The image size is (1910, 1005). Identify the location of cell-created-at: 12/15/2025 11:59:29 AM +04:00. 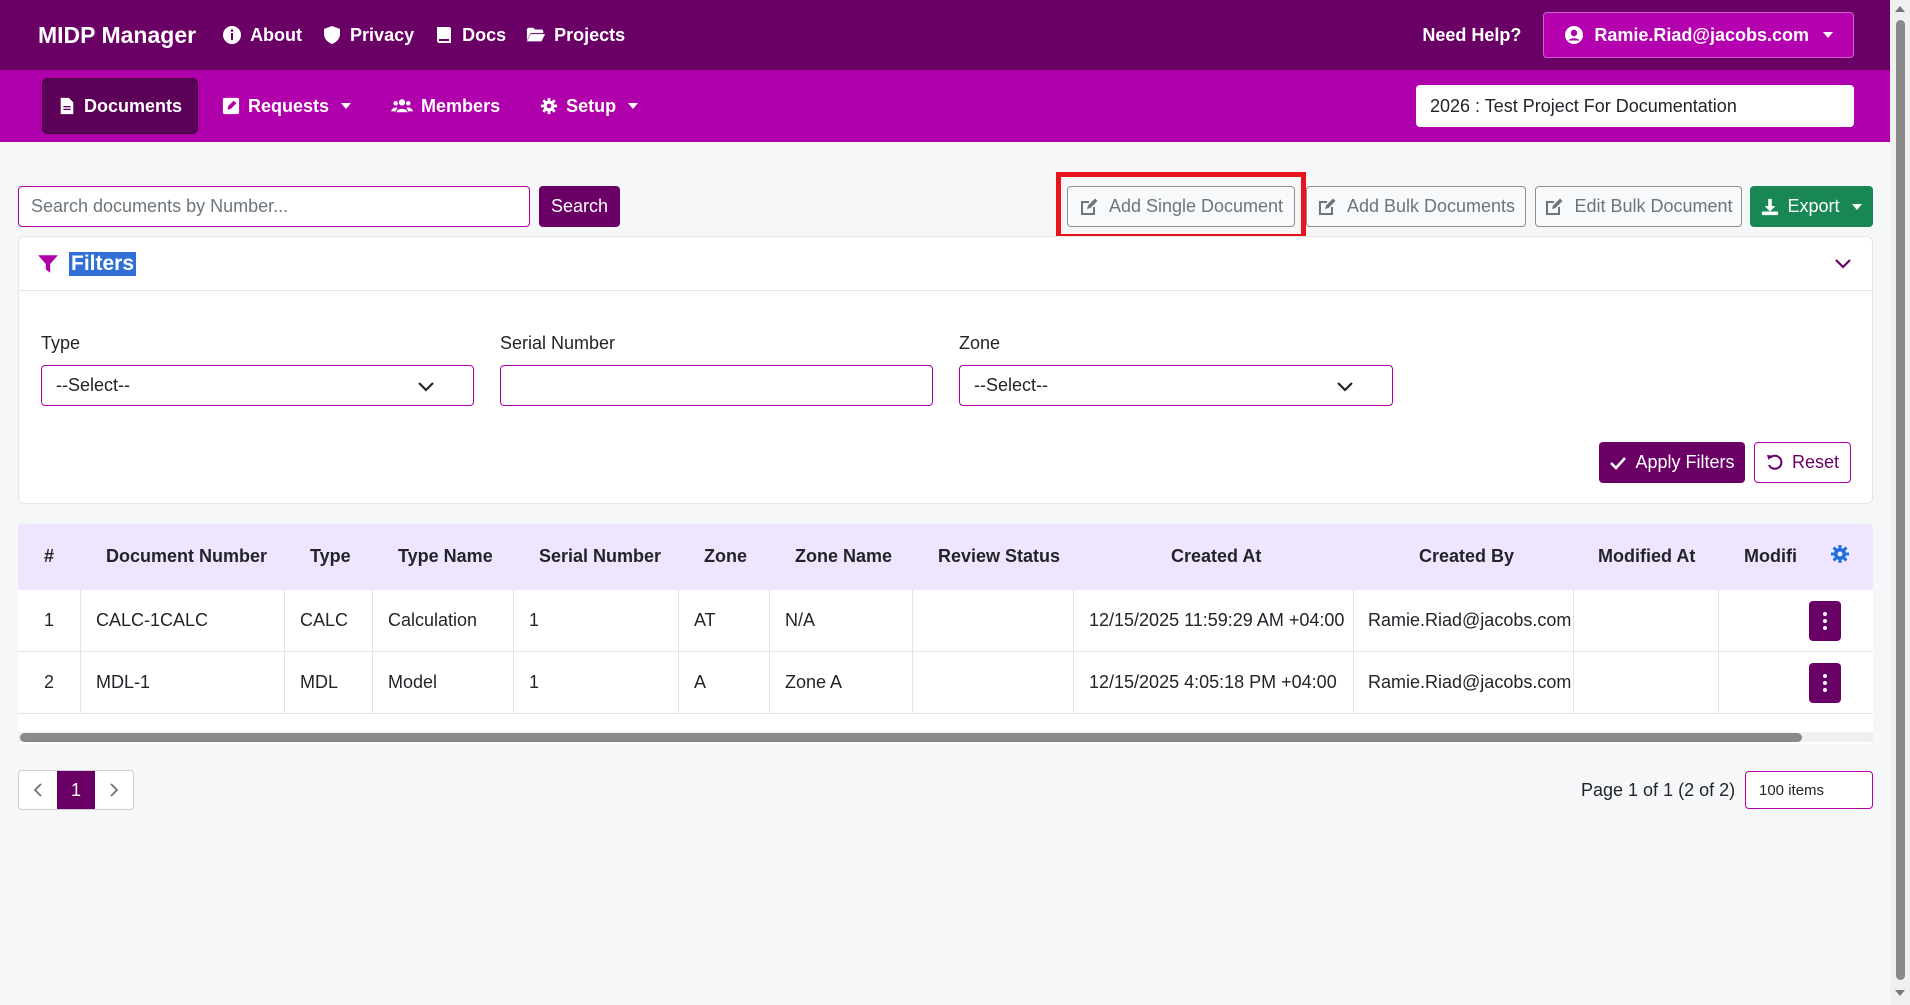
(1217, 620).